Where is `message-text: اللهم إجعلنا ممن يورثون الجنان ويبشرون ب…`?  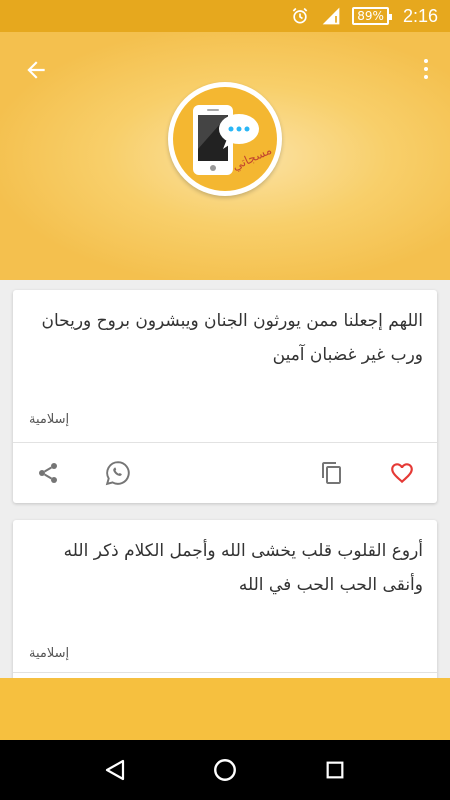
message-text: اللهم إجعلنا ممن يورثون الجنان ويبشرون ب… is located at coordinates (232, 338).